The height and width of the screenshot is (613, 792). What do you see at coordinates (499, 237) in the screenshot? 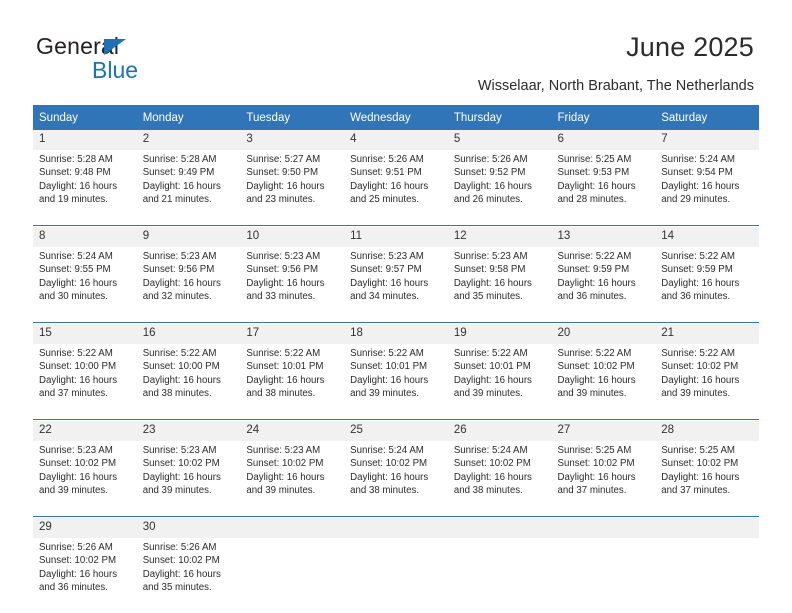
I see `day-number: 12` at bounding box center [499, 237].